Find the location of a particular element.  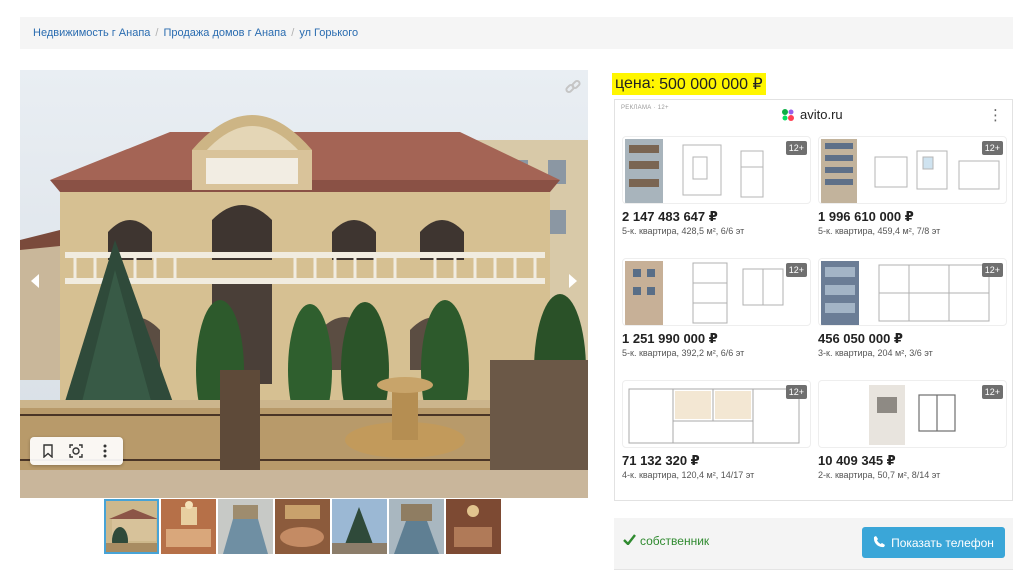

ad-card-desc: 3-к. квартира, 204 м², 3/6 эт is located at coordinates (875, 353).